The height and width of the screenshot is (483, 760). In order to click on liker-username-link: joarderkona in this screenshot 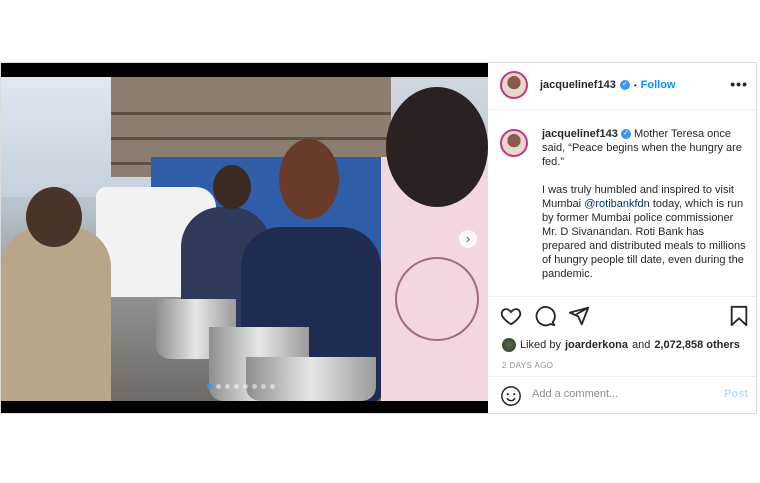, I will do `click(596, 345)`.